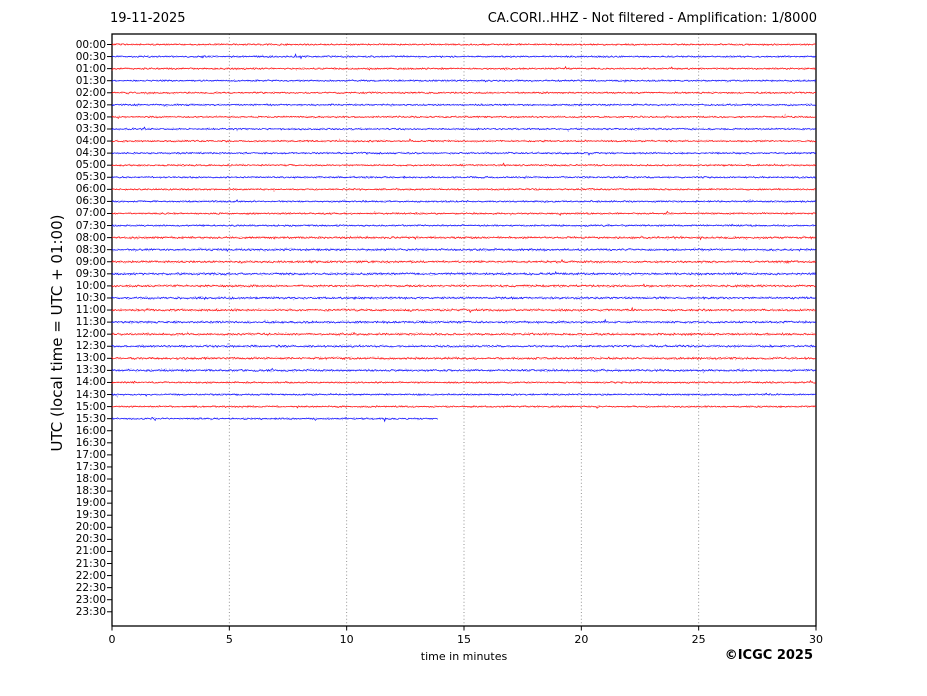 The height and width of the screenshot is (696, 927). I want to click on y-tick-label: 03:30, so click(90, 128).